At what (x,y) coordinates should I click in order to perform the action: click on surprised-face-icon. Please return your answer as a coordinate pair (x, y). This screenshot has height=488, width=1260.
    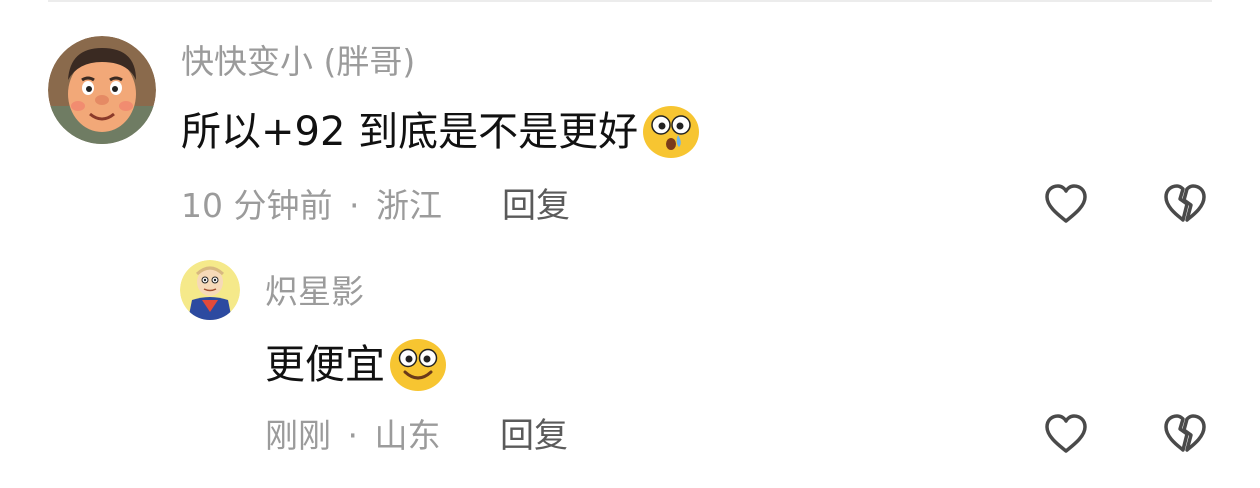
    Looking at the image, I should click on (671, 132).